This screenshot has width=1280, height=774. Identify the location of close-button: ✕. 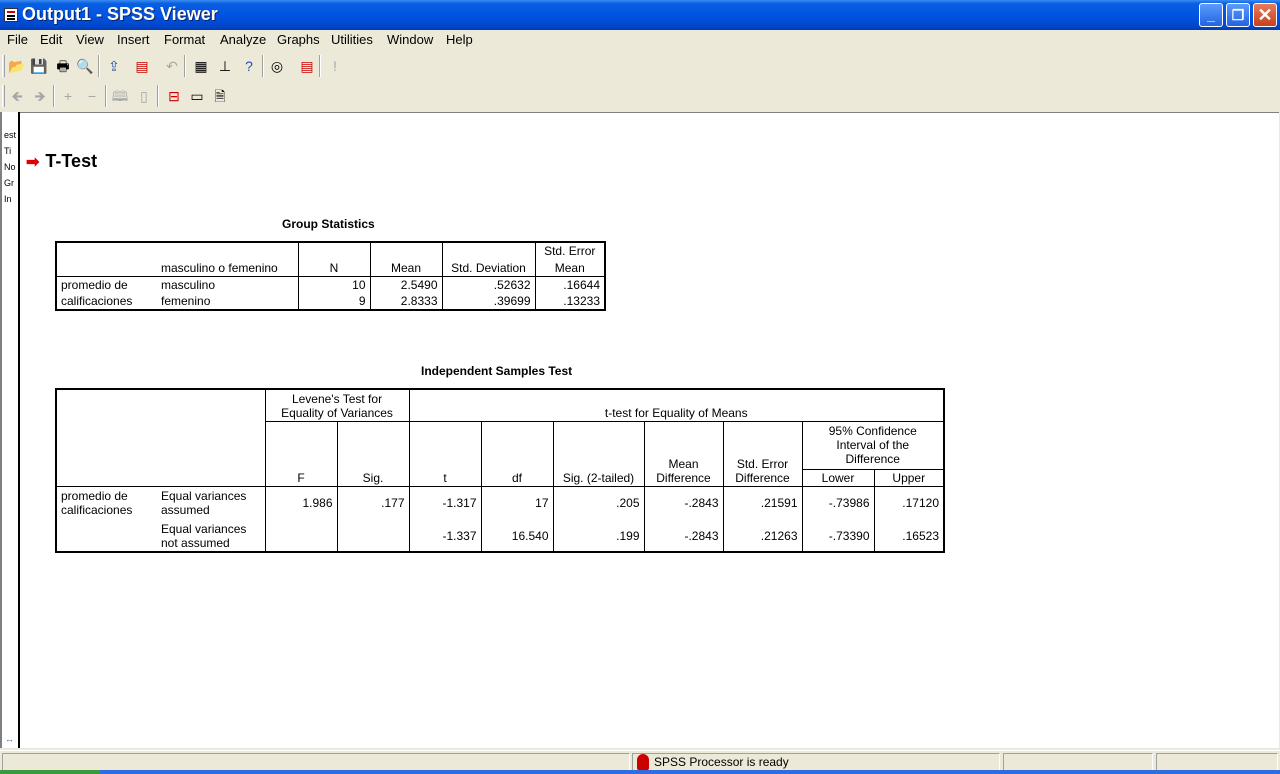
(1265, 15).